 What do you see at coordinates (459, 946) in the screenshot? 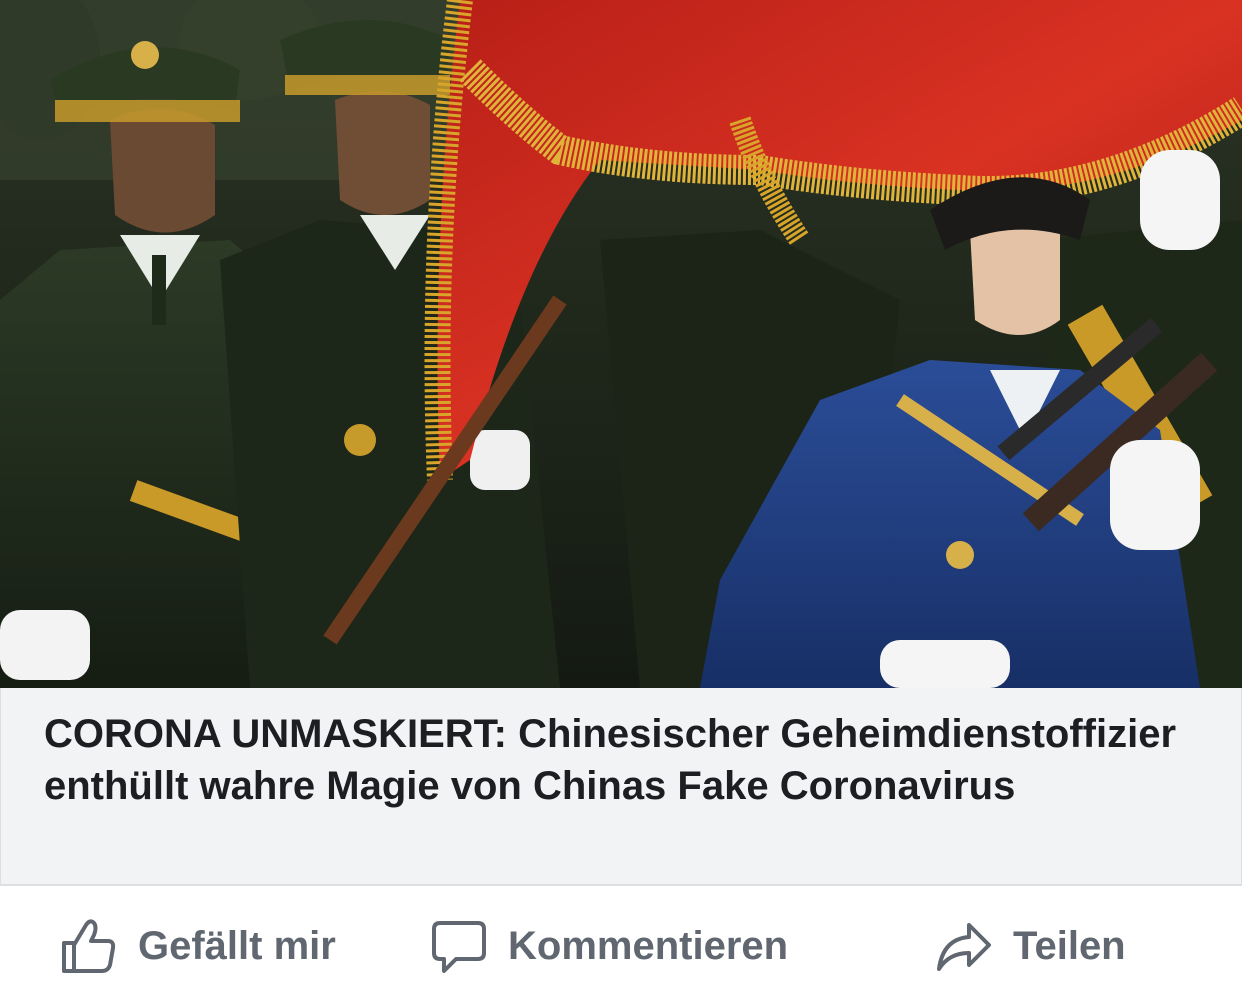
I see `speech-bubble-icon` at bounding box center [459, 946].